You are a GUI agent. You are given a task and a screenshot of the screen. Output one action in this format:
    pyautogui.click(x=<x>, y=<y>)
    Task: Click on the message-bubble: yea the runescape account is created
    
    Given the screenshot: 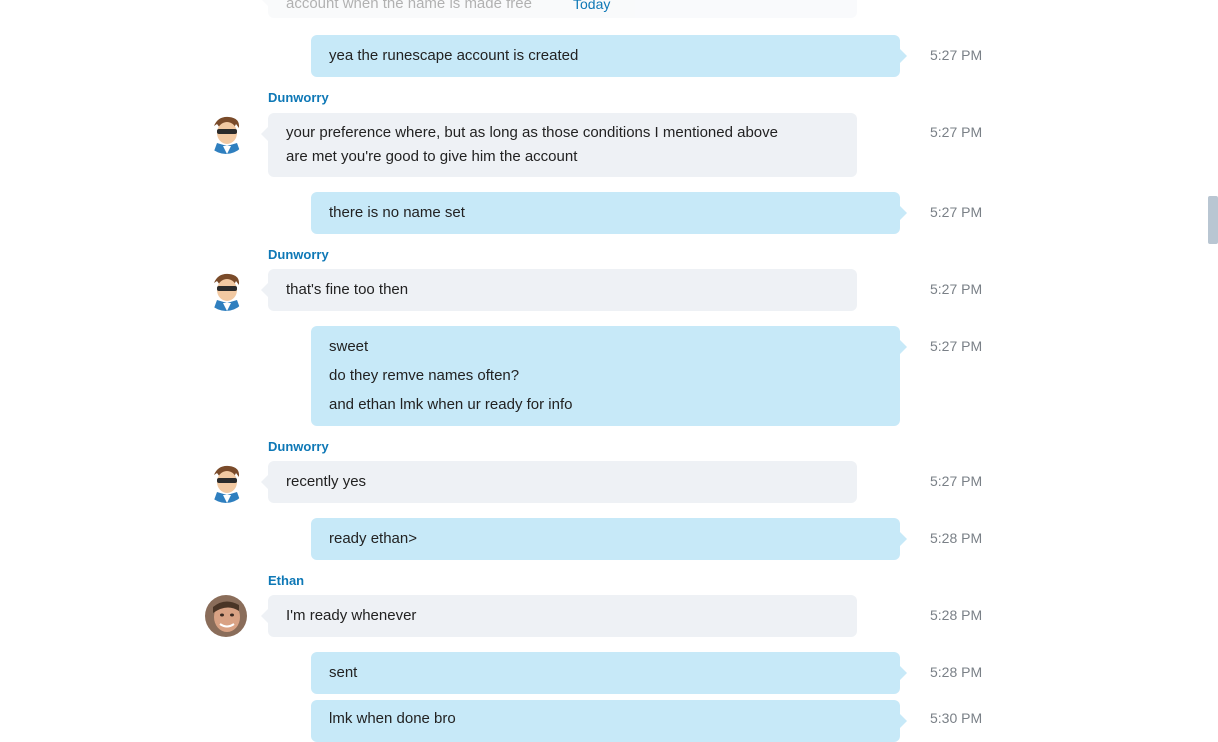 What is the action you would take?
    pyautogui.click(x=609, y=56)
    